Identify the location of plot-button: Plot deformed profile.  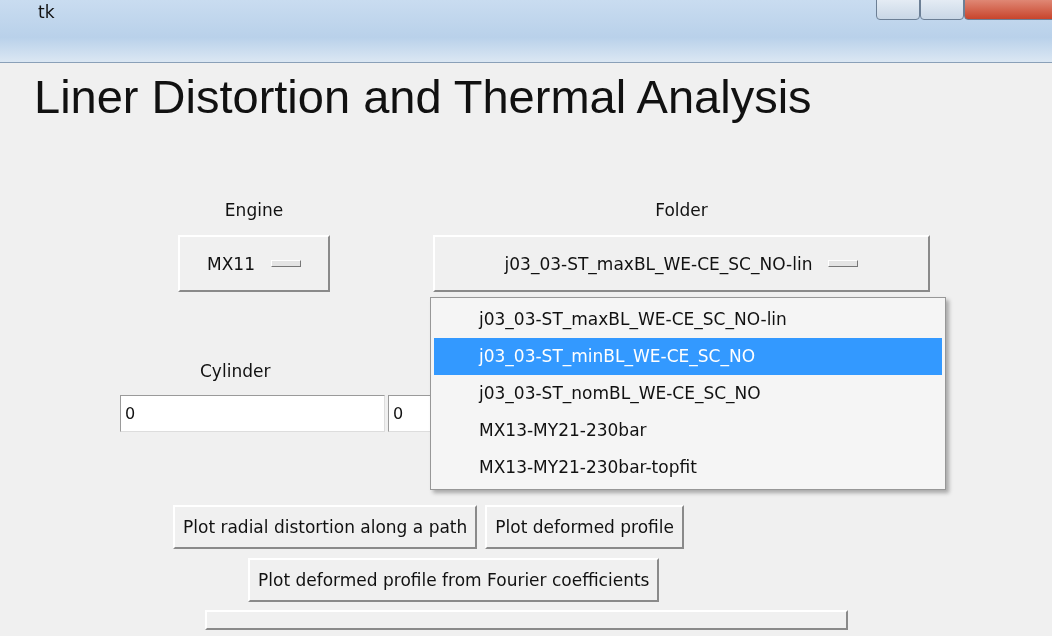
(584, 527).